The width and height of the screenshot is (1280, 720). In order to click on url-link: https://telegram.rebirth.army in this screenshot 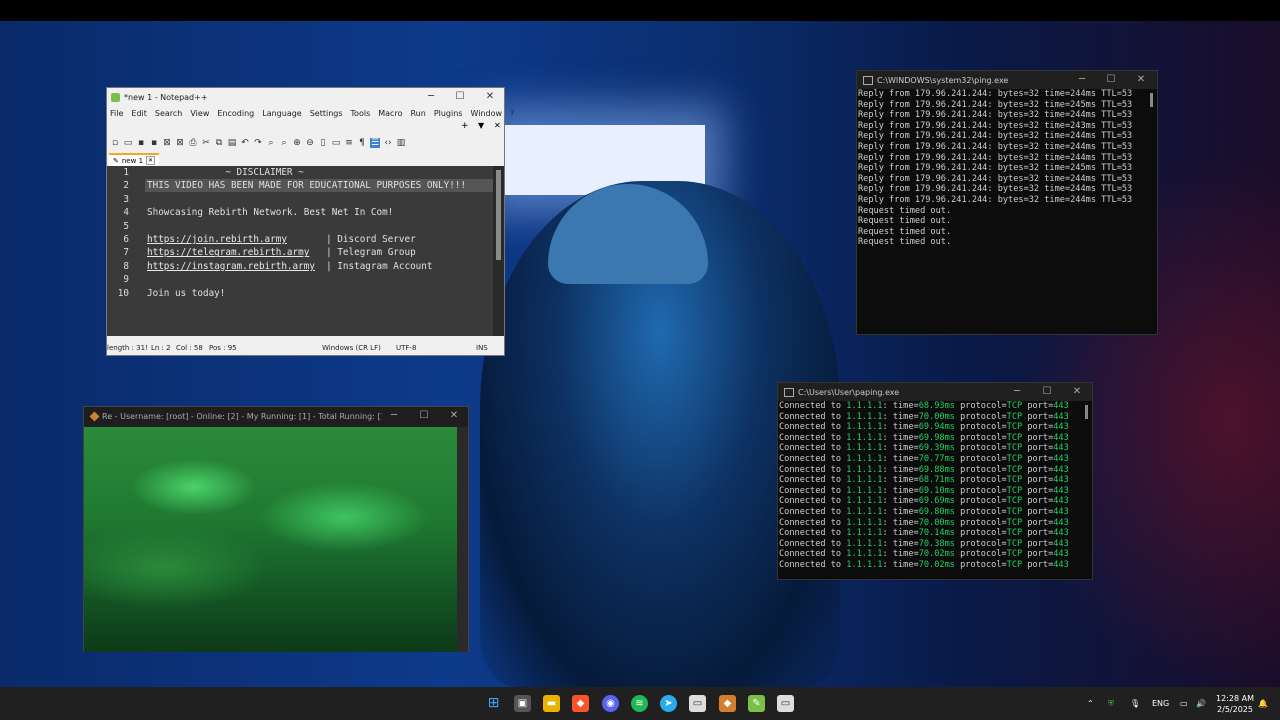, I will do `click(228, 252)`.